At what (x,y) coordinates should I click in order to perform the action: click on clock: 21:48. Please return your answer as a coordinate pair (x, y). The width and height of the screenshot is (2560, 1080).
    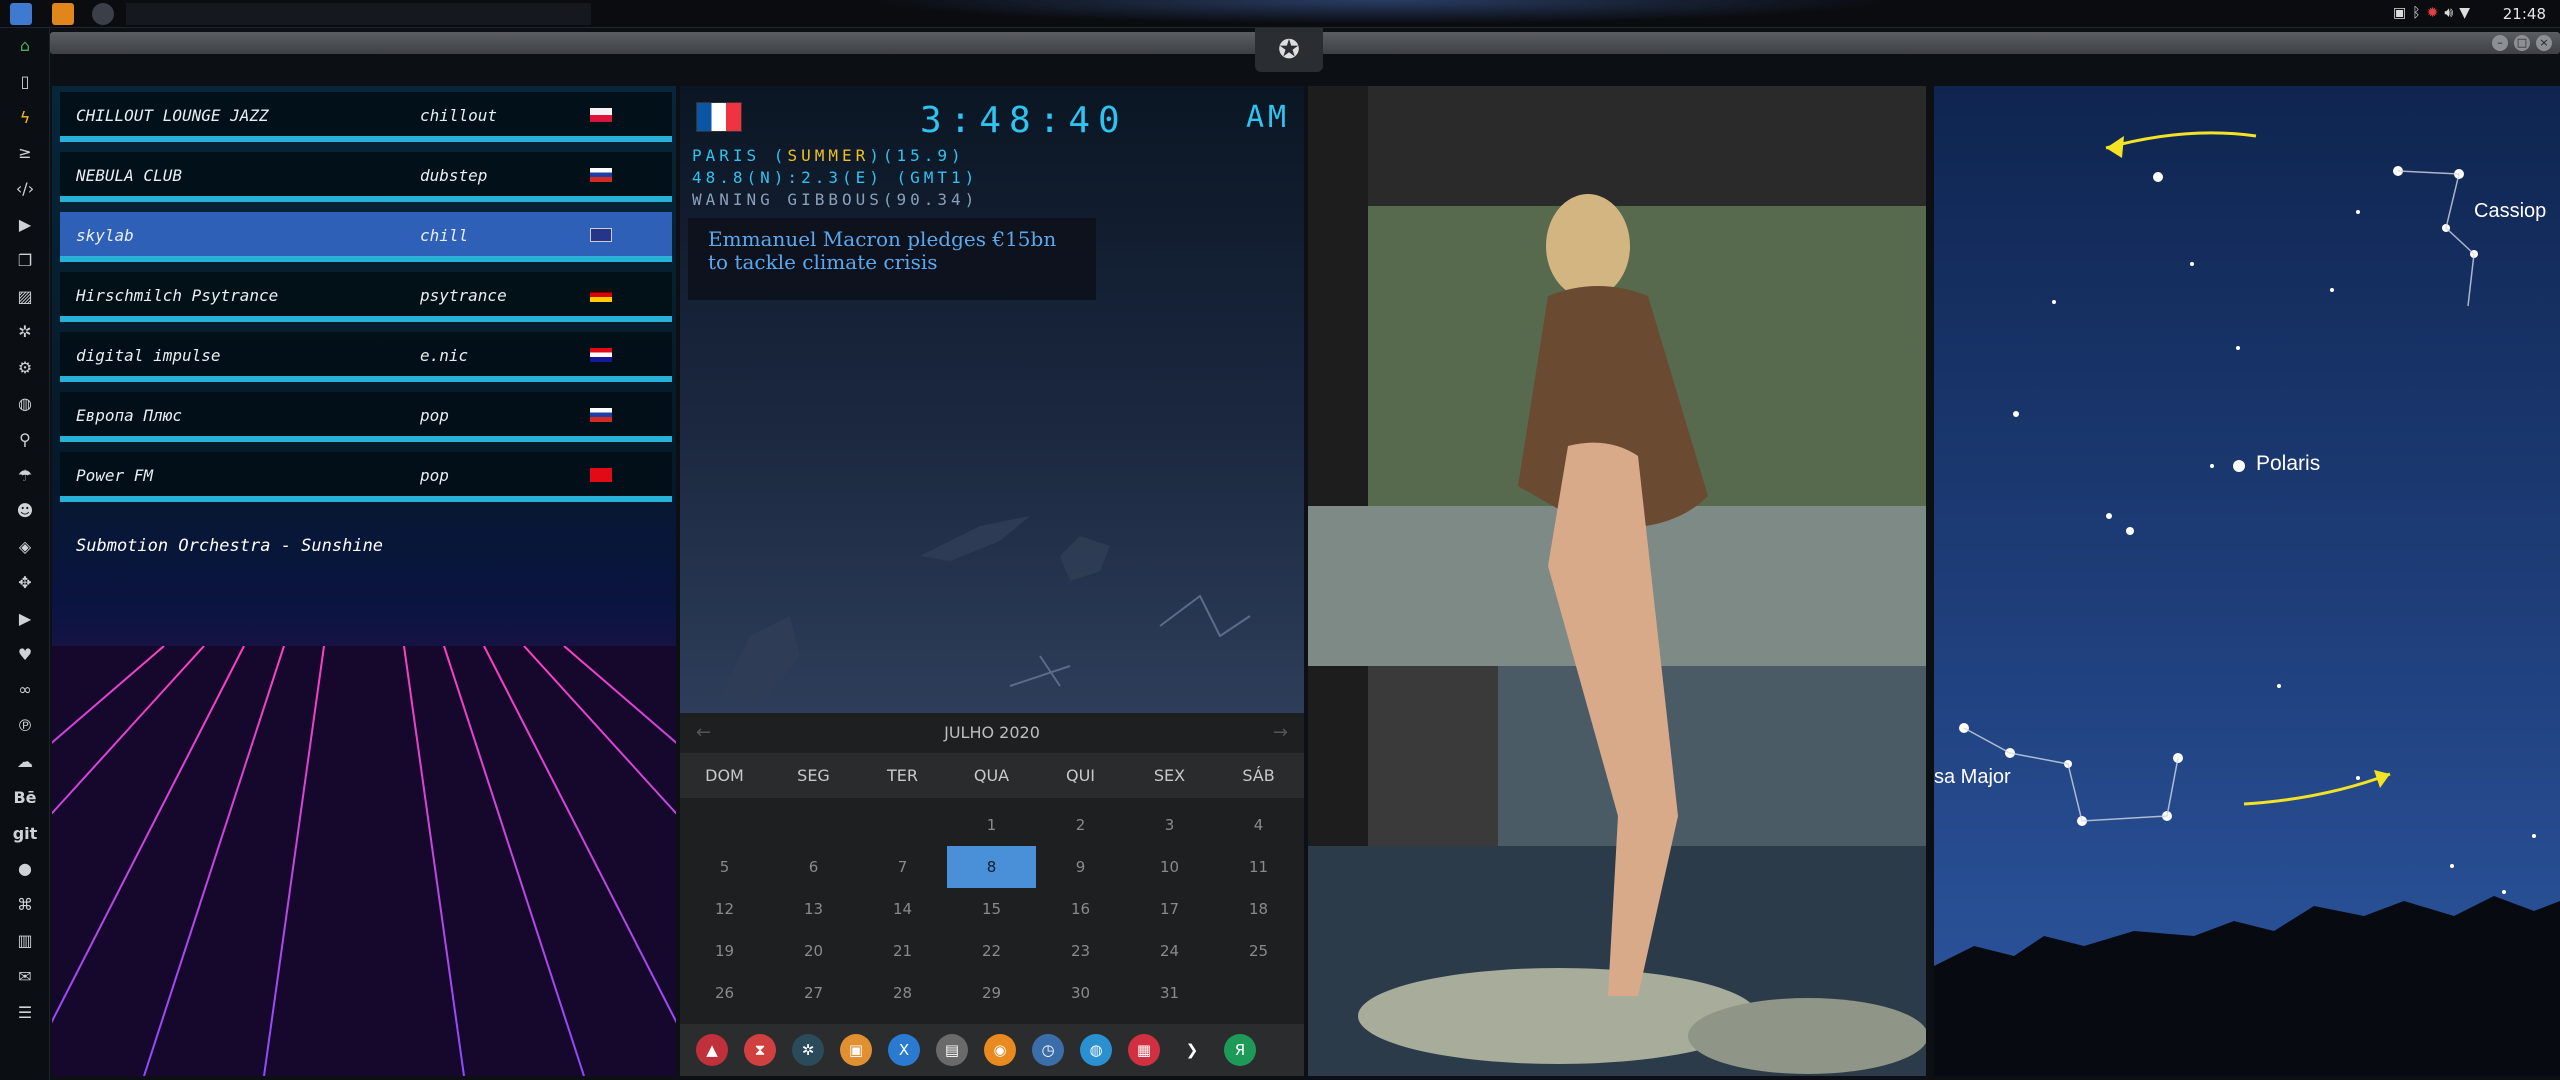
    Looking at the image, I should click on (2524, 14).